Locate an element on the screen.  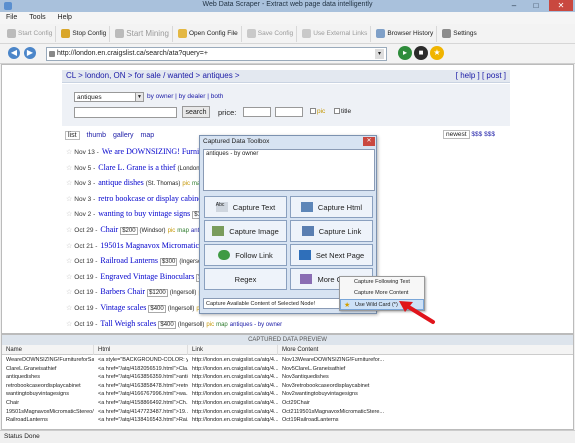
listing-title-link: Tall Weigh scales is located at coordinates (128, 323).